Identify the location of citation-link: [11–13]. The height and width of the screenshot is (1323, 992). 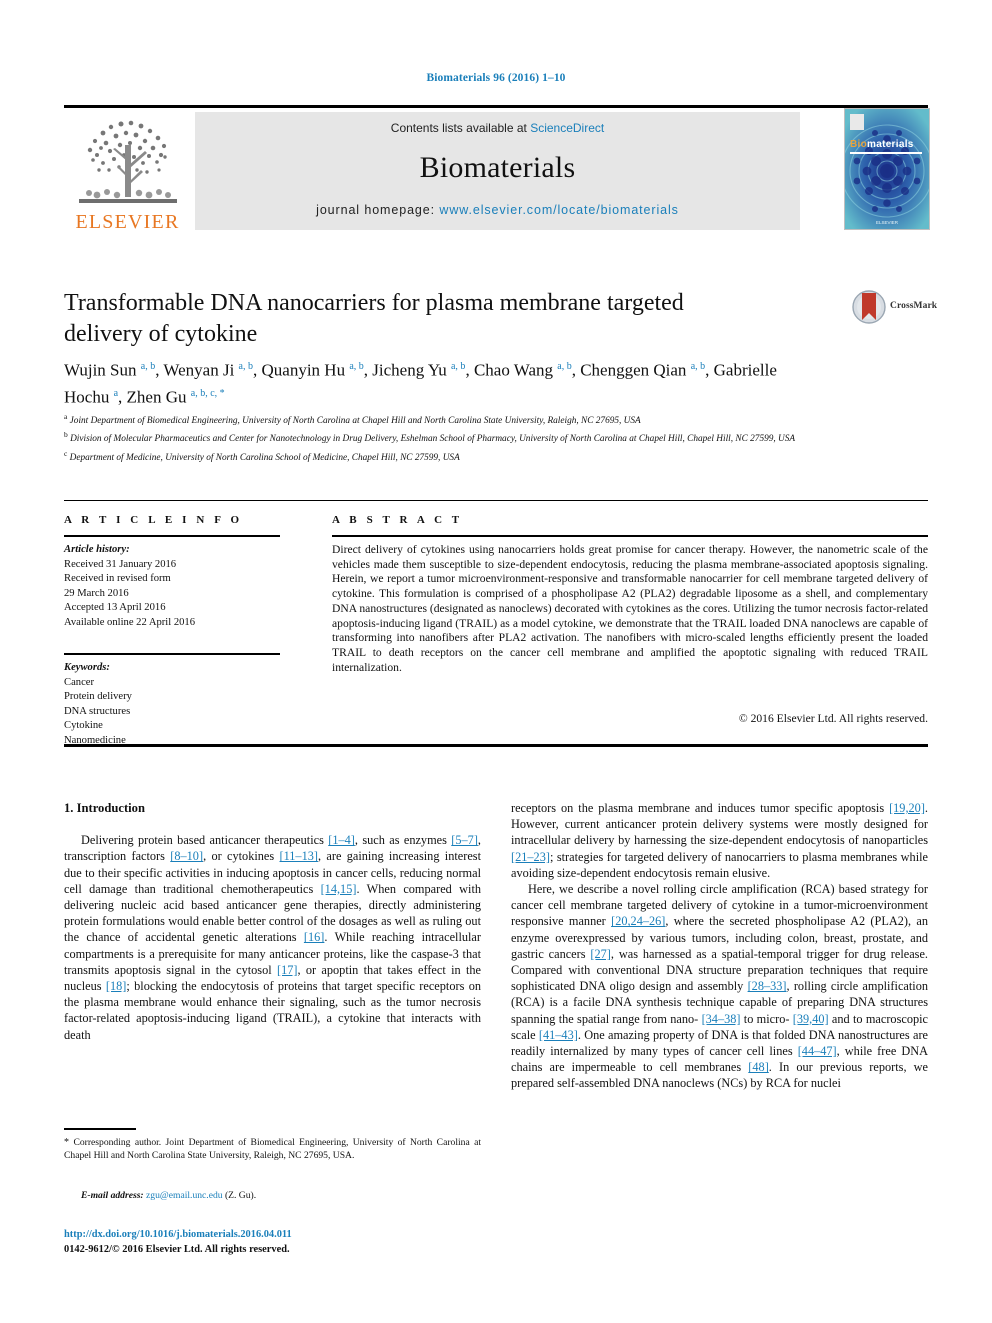
(299, 856).